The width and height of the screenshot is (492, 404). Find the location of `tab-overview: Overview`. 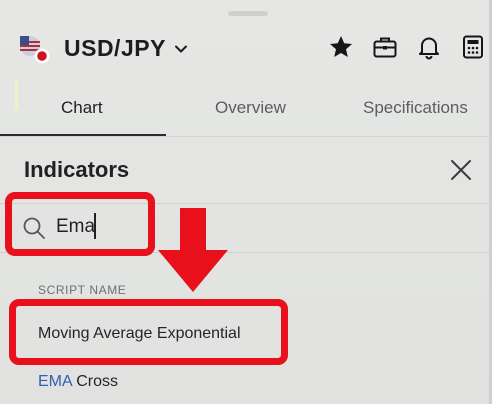

tab-overview: Overview is located at coordinates (250, 108).